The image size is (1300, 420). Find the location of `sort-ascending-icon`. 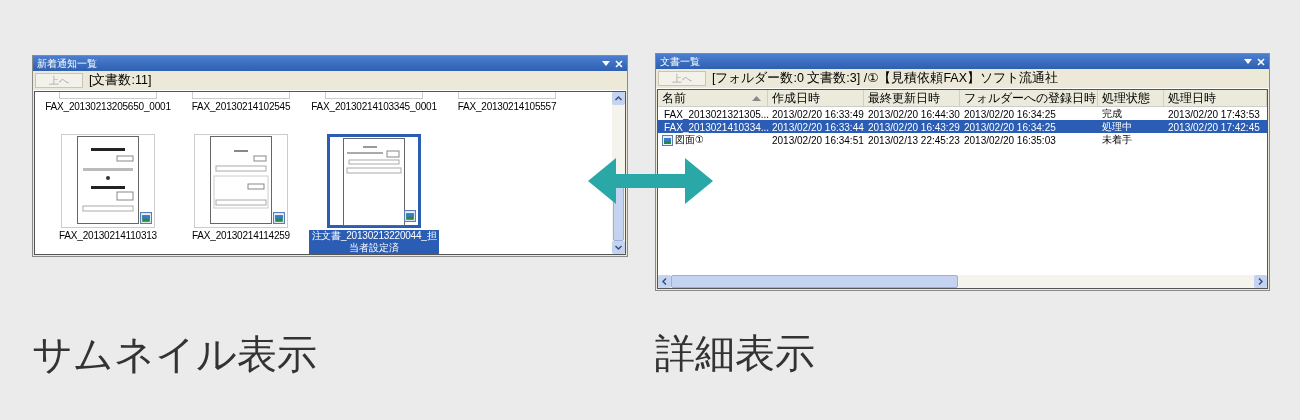

sort-ascending-icon is located at coordinates (756, 98).